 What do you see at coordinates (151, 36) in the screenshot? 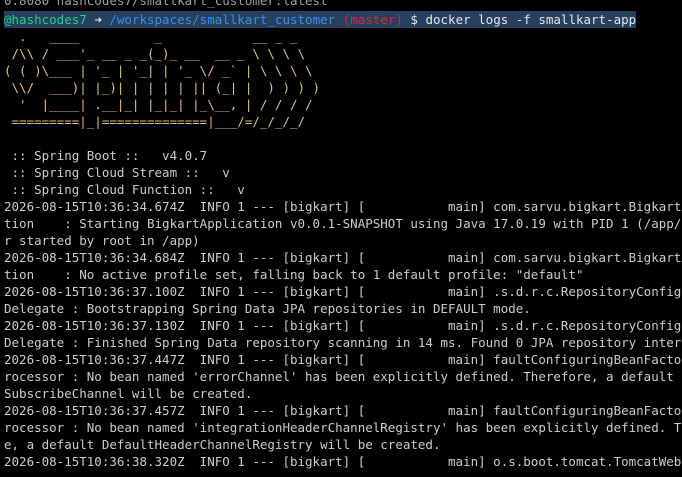
I see `spring-banner-line: . ____ _ __ _ _` at bounding box center [151, 36].